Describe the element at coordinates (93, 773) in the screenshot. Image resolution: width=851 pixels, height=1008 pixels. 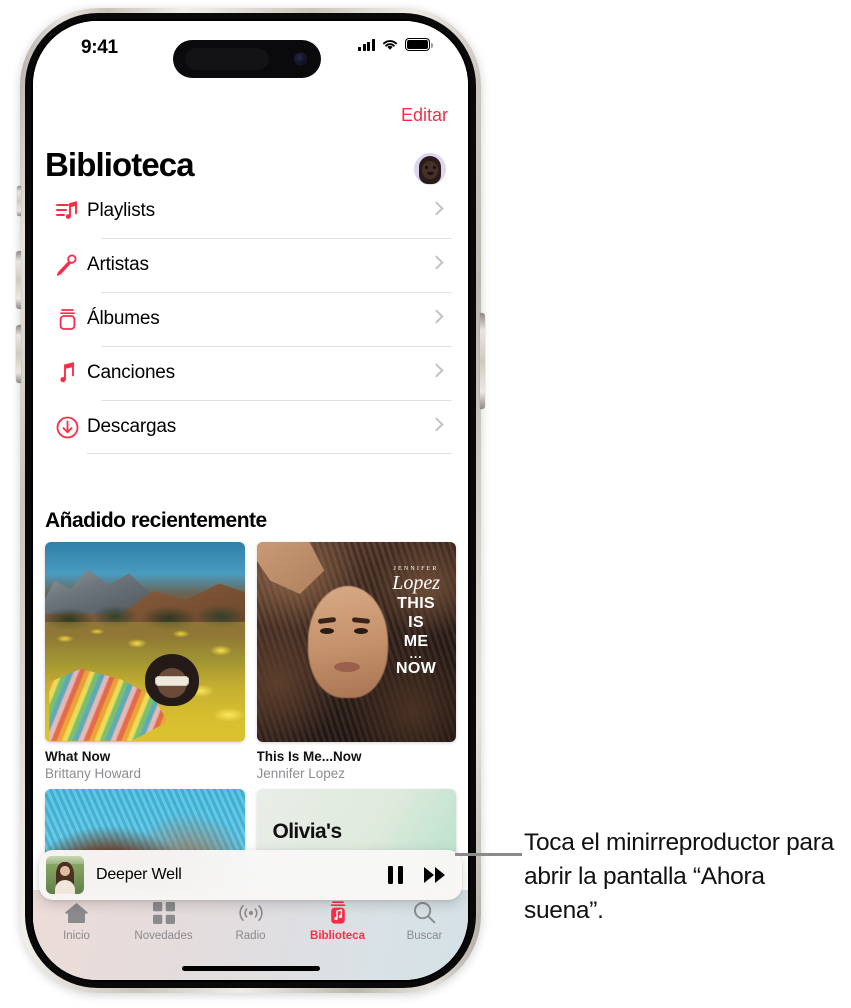
I see `album-artist: Brittany Howard` at that location.